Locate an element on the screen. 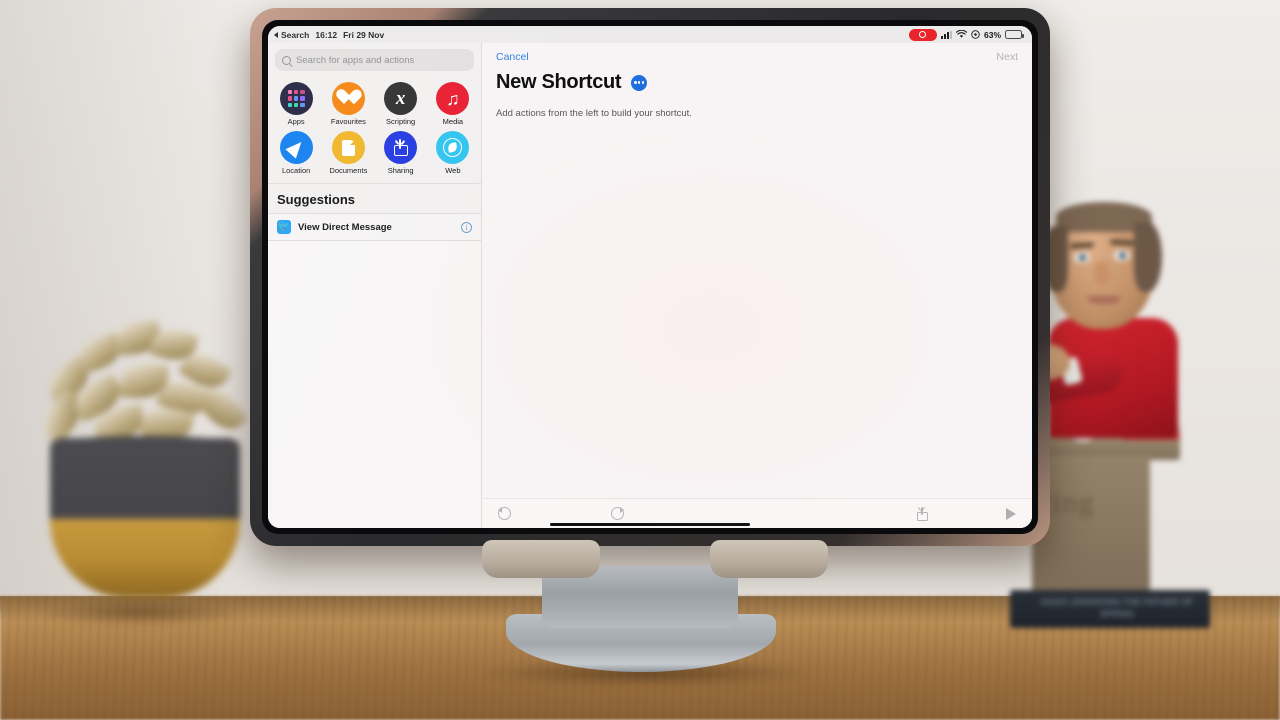 The height and width of the screenshot is (720, 1280). wifi-icon is located at coordinates (961, 34).